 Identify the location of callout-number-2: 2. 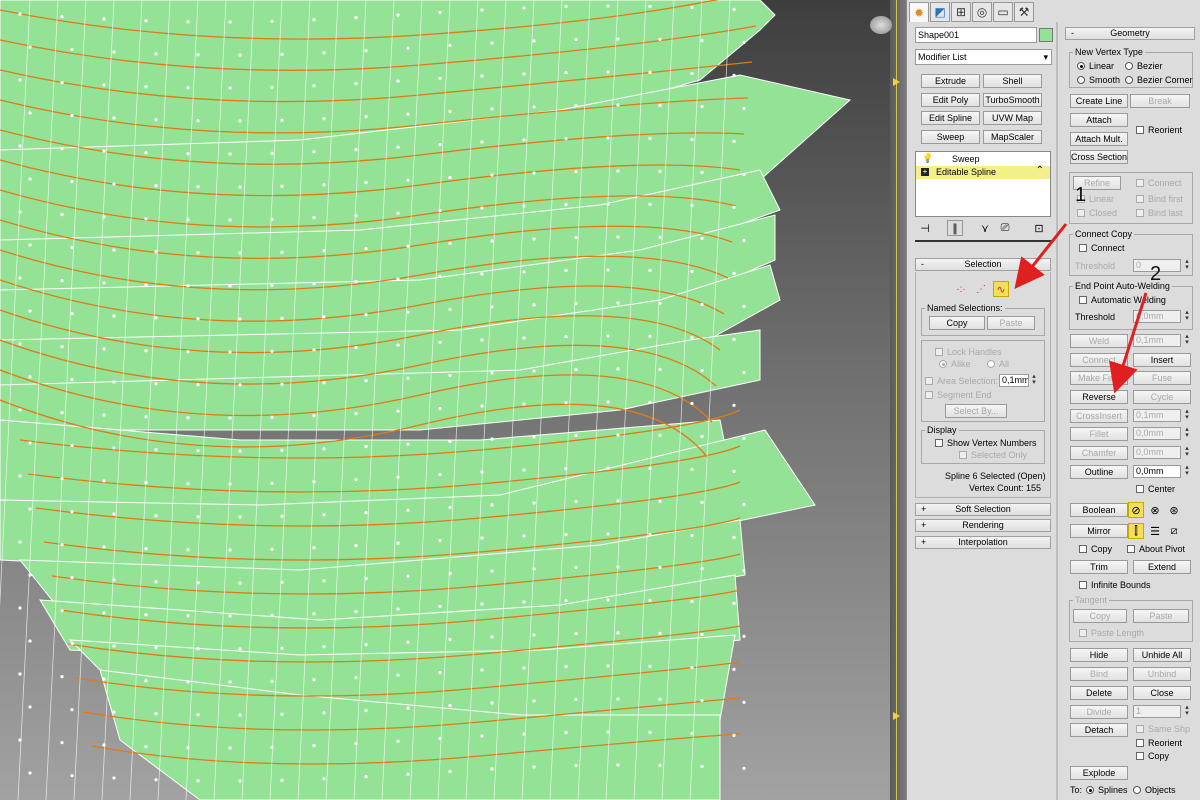
(1156, 274).